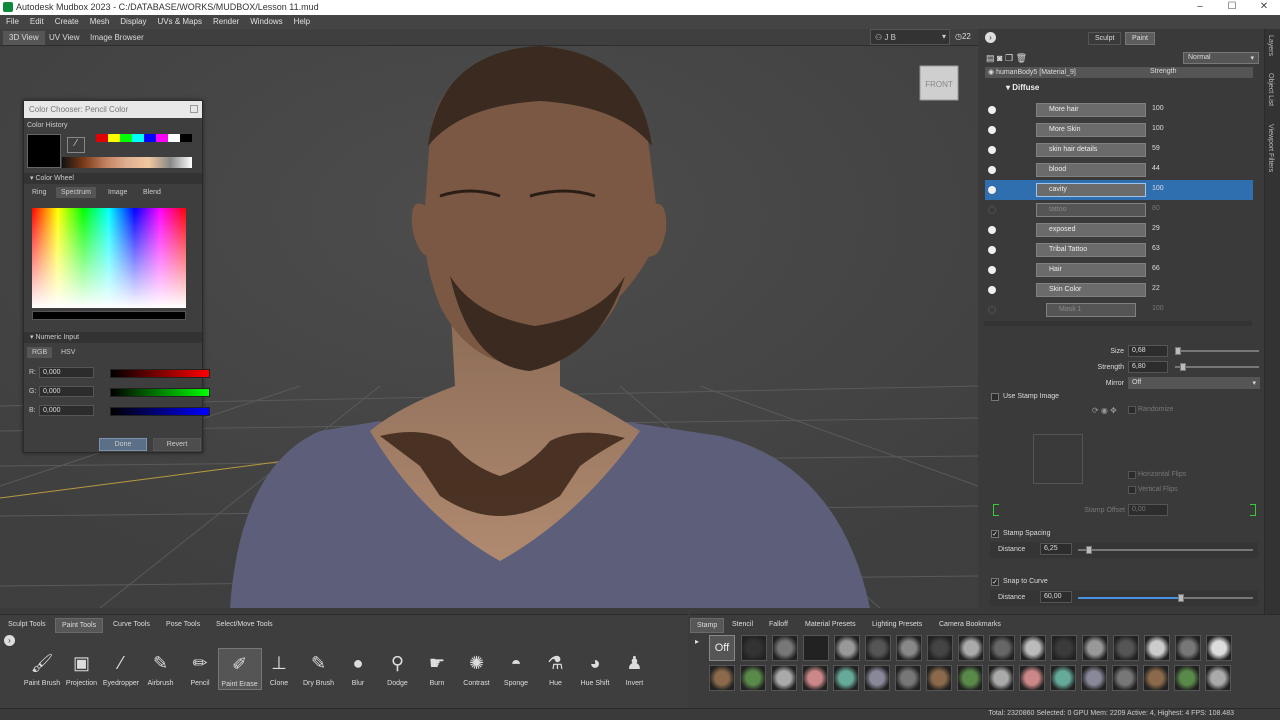  Describe the element at coordinates (830, 624) in the screenshot. I see `tab-material-presets: Material Presets` at that location.